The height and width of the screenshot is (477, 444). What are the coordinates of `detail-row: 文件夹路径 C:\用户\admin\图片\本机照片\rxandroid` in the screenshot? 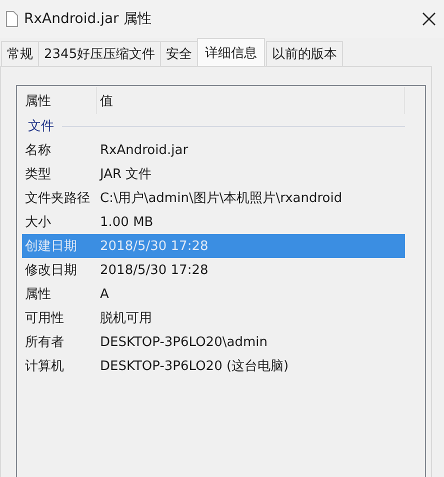 It's located at (213, 198).